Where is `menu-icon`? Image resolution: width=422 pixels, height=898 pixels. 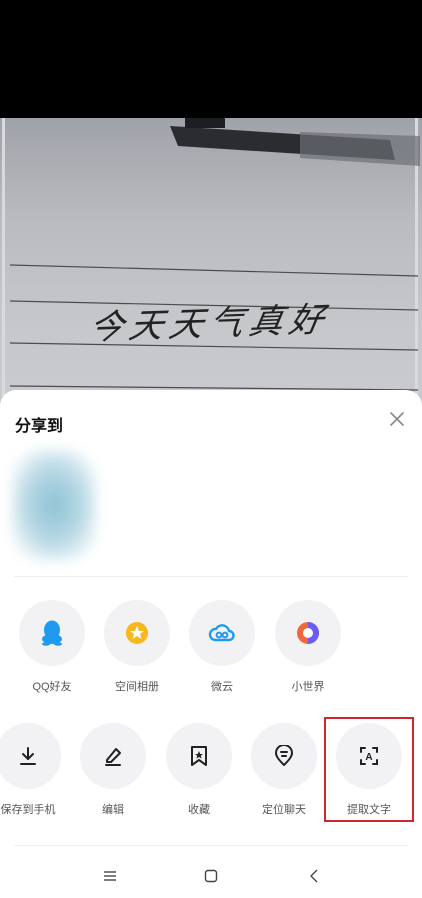
menu-icon is located at coordinates (110, 876).